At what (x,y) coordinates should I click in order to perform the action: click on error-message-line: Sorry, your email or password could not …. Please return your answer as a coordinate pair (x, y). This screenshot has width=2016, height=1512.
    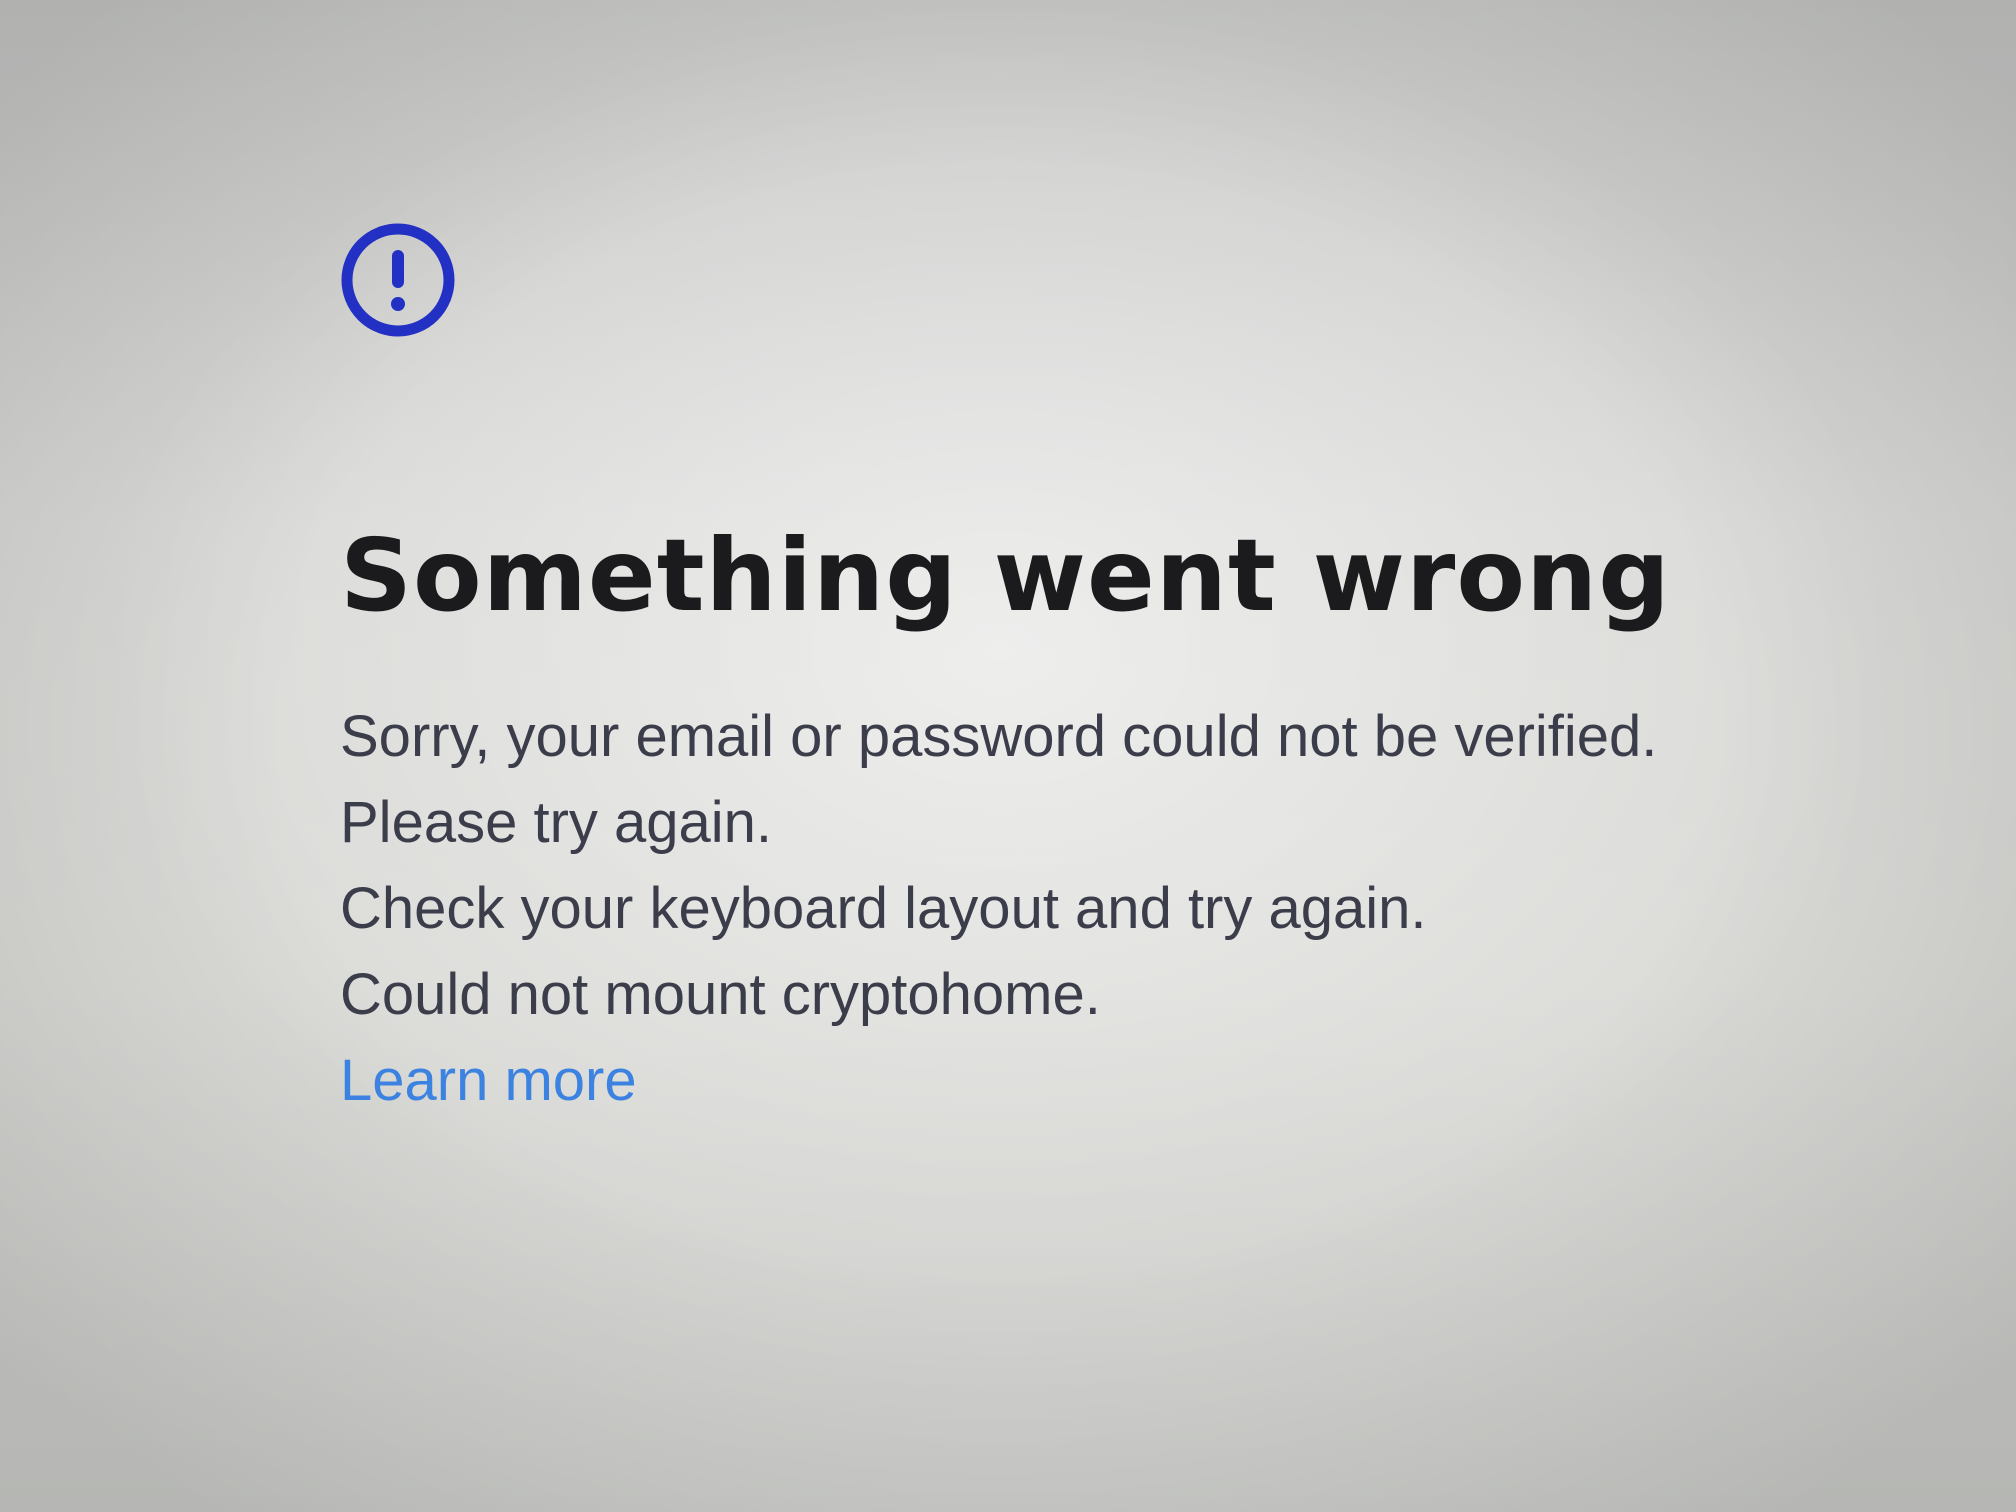
    Looking at the image, I should click on (999, 736).